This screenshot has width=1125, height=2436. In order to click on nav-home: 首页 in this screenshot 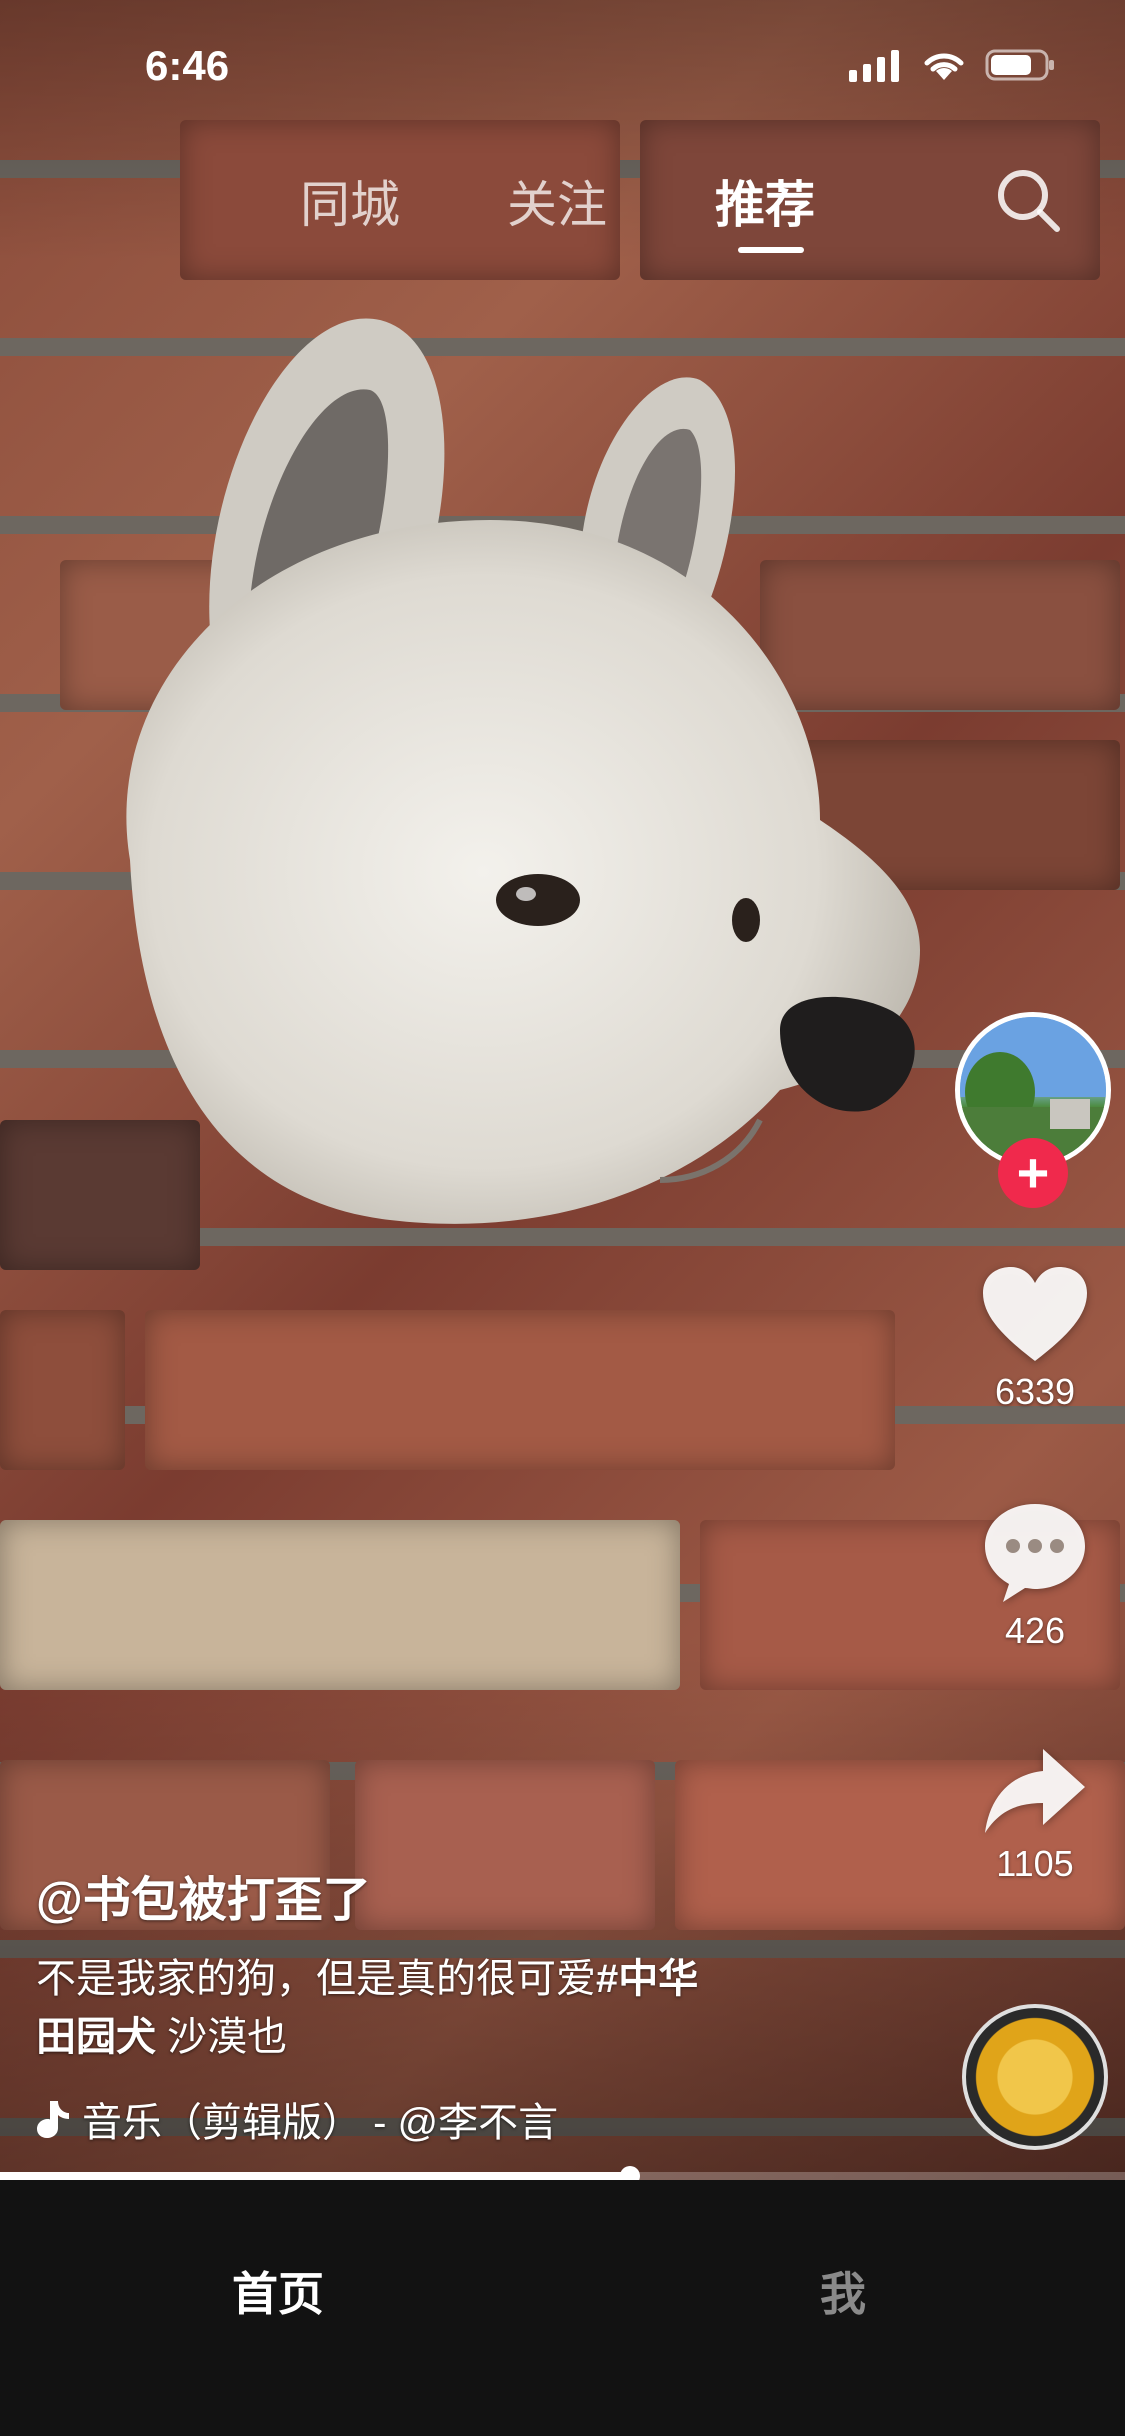, I will do `click(278, 2291)`.